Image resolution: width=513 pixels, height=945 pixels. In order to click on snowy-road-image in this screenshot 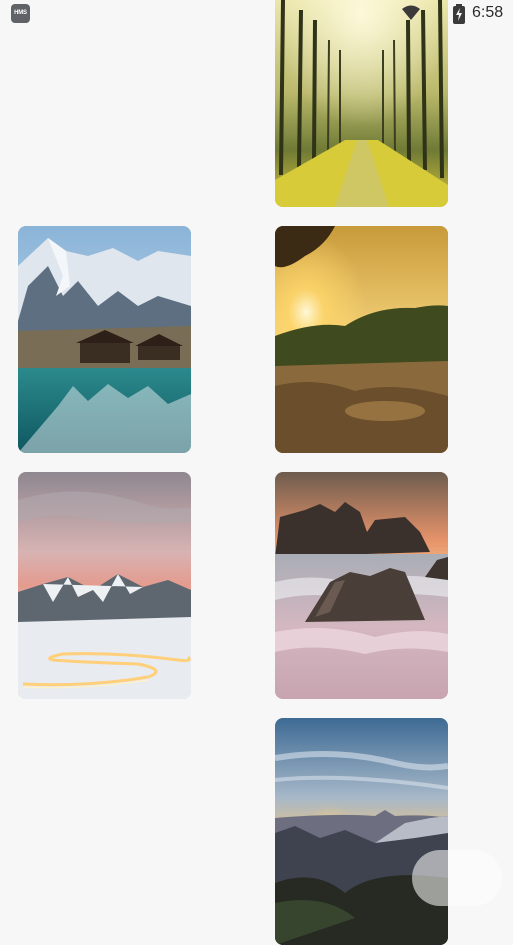, I will do `click(104, 585)`.